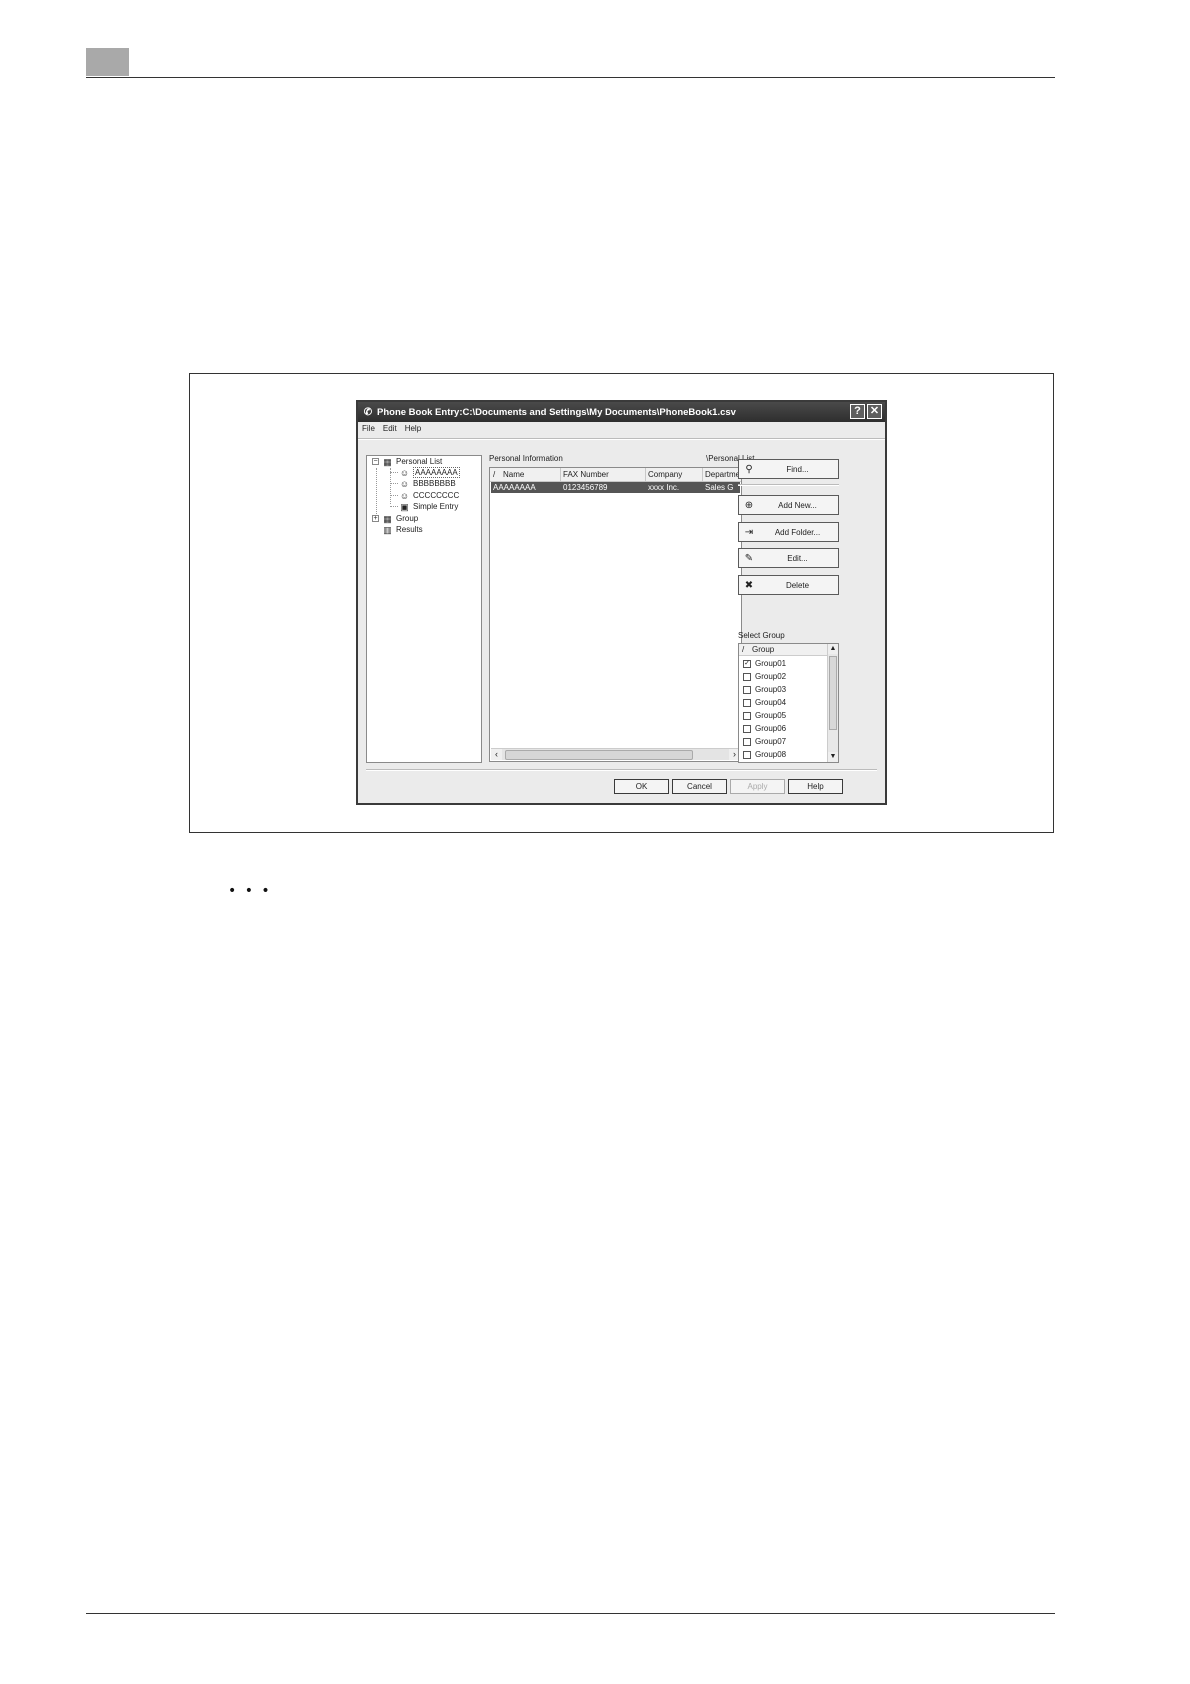 The width and height of the screenshot is (1190, 1684). I want to click on group-item: Group02, so click(764, 676).